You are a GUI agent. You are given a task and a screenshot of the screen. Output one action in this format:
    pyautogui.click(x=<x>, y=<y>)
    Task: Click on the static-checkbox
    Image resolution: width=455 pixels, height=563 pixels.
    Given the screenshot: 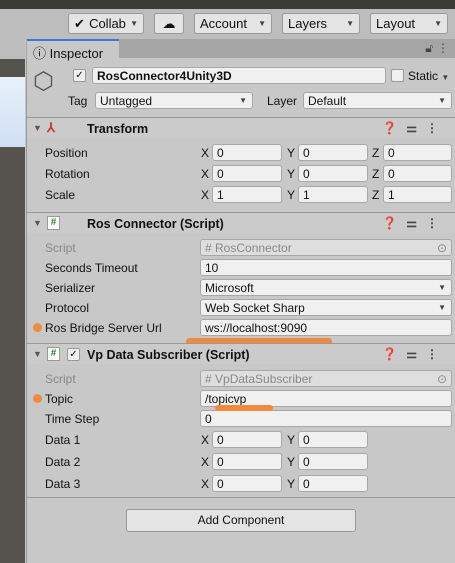 What is the action you would take?
    pyautogui.click(x=397, y=75)
    